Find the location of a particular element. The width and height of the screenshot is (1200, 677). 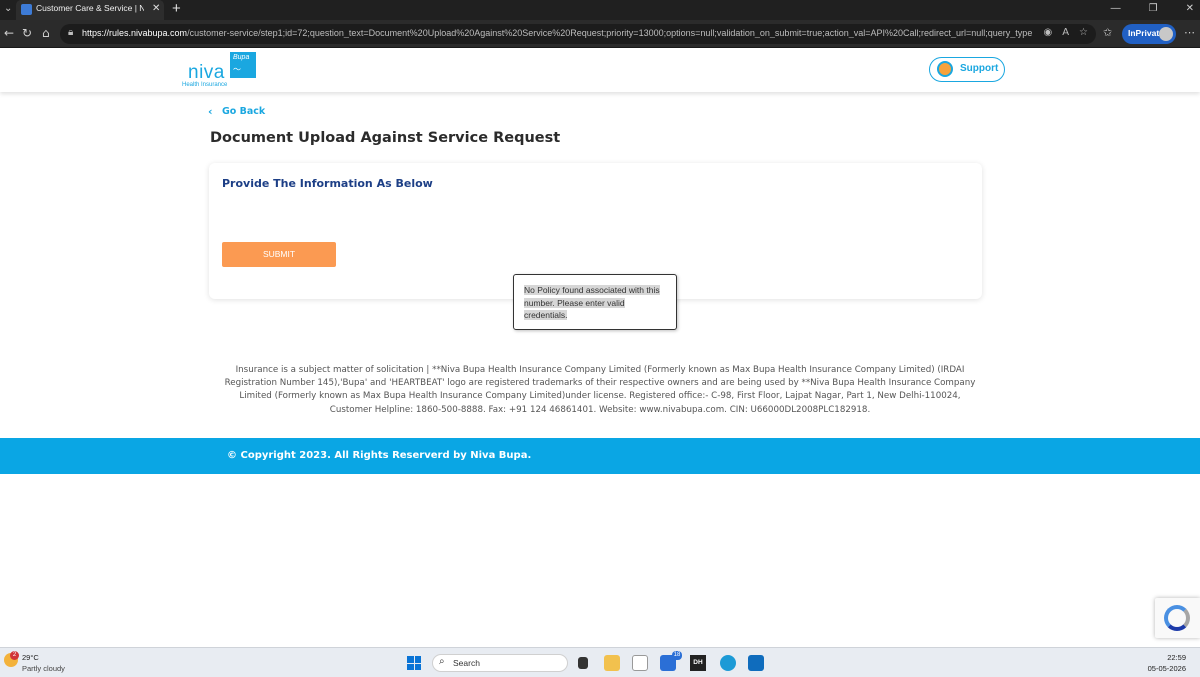

page-title: Document Upload Against Service Request is located at coordinates (385, 138).